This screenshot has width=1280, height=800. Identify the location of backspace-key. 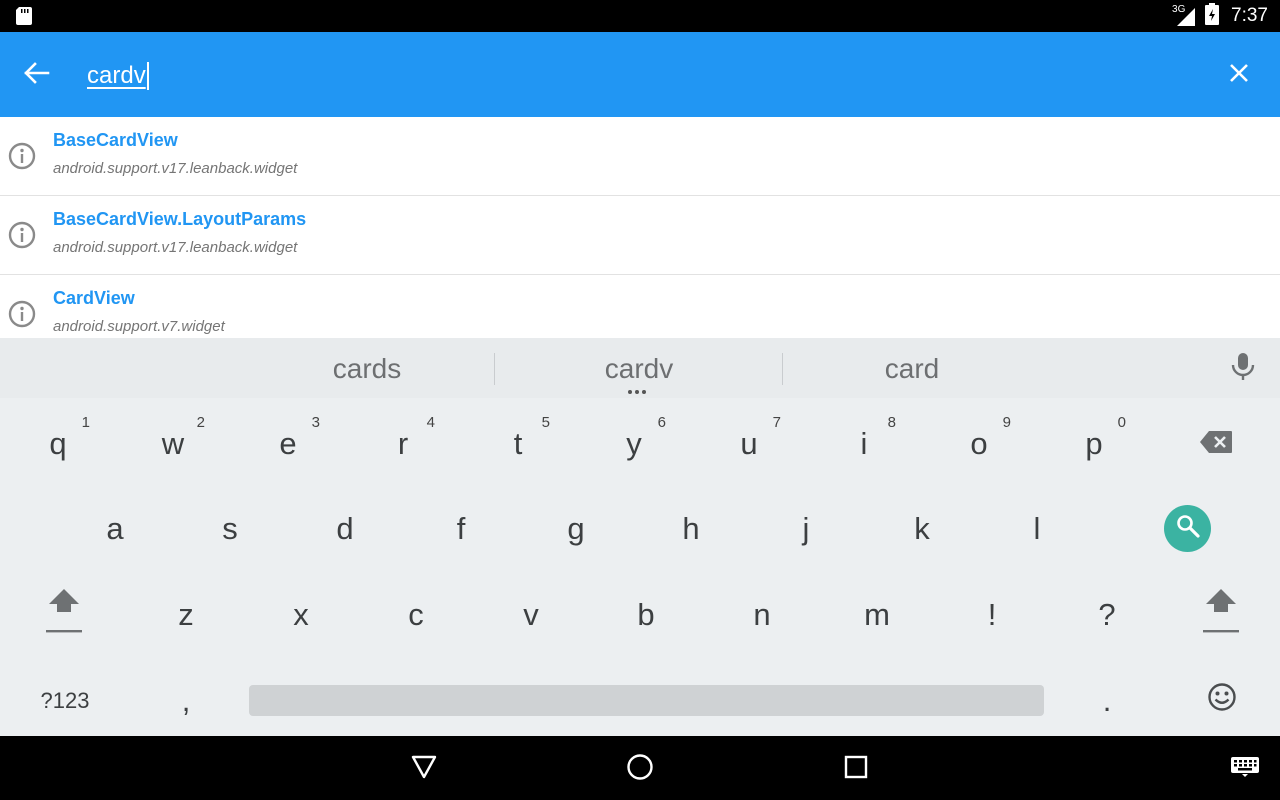
(1216, 444).